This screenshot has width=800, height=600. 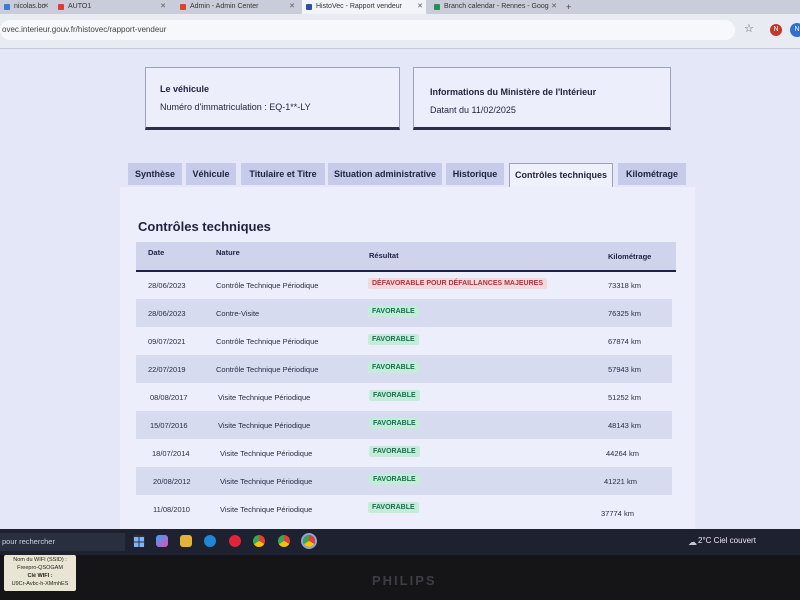 What do you see at coordinates (617, 513) in the screenshot?
I see `row-km: 37774 km` at bounding box center [617, 513].